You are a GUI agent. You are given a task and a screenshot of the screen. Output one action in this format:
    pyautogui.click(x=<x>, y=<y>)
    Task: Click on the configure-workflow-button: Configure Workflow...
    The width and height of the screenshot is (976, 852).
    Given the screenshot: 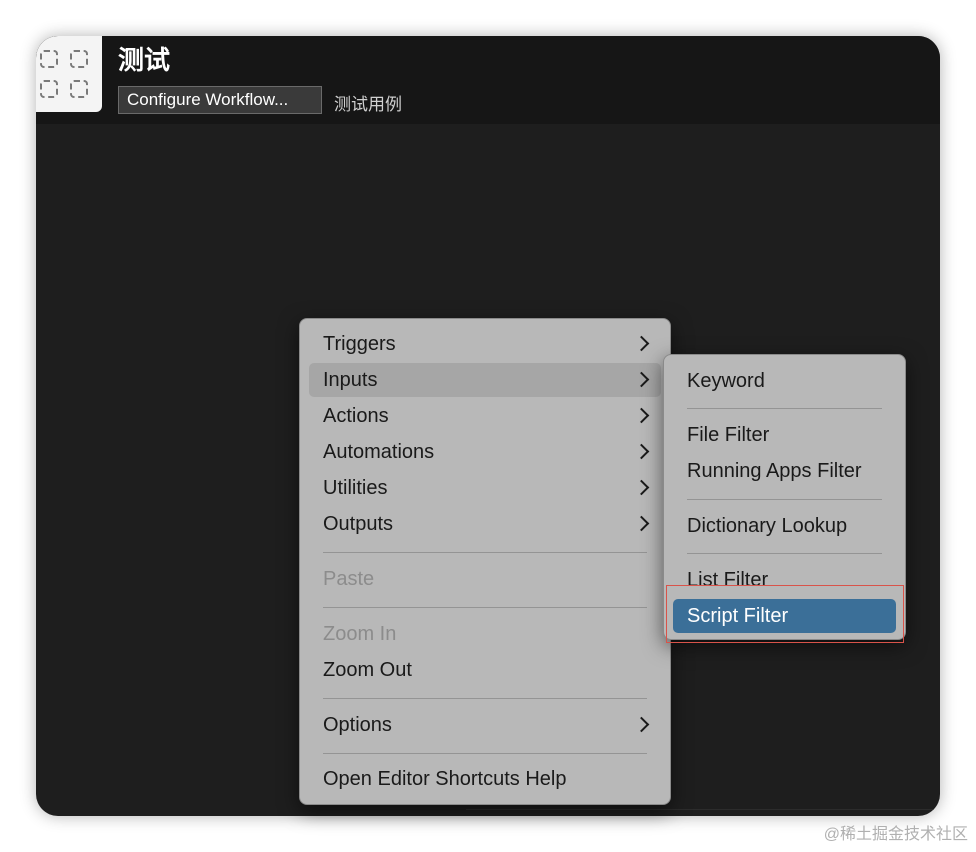 What is the action you would take?
    pyautogui.click(x=220, y=100)
    